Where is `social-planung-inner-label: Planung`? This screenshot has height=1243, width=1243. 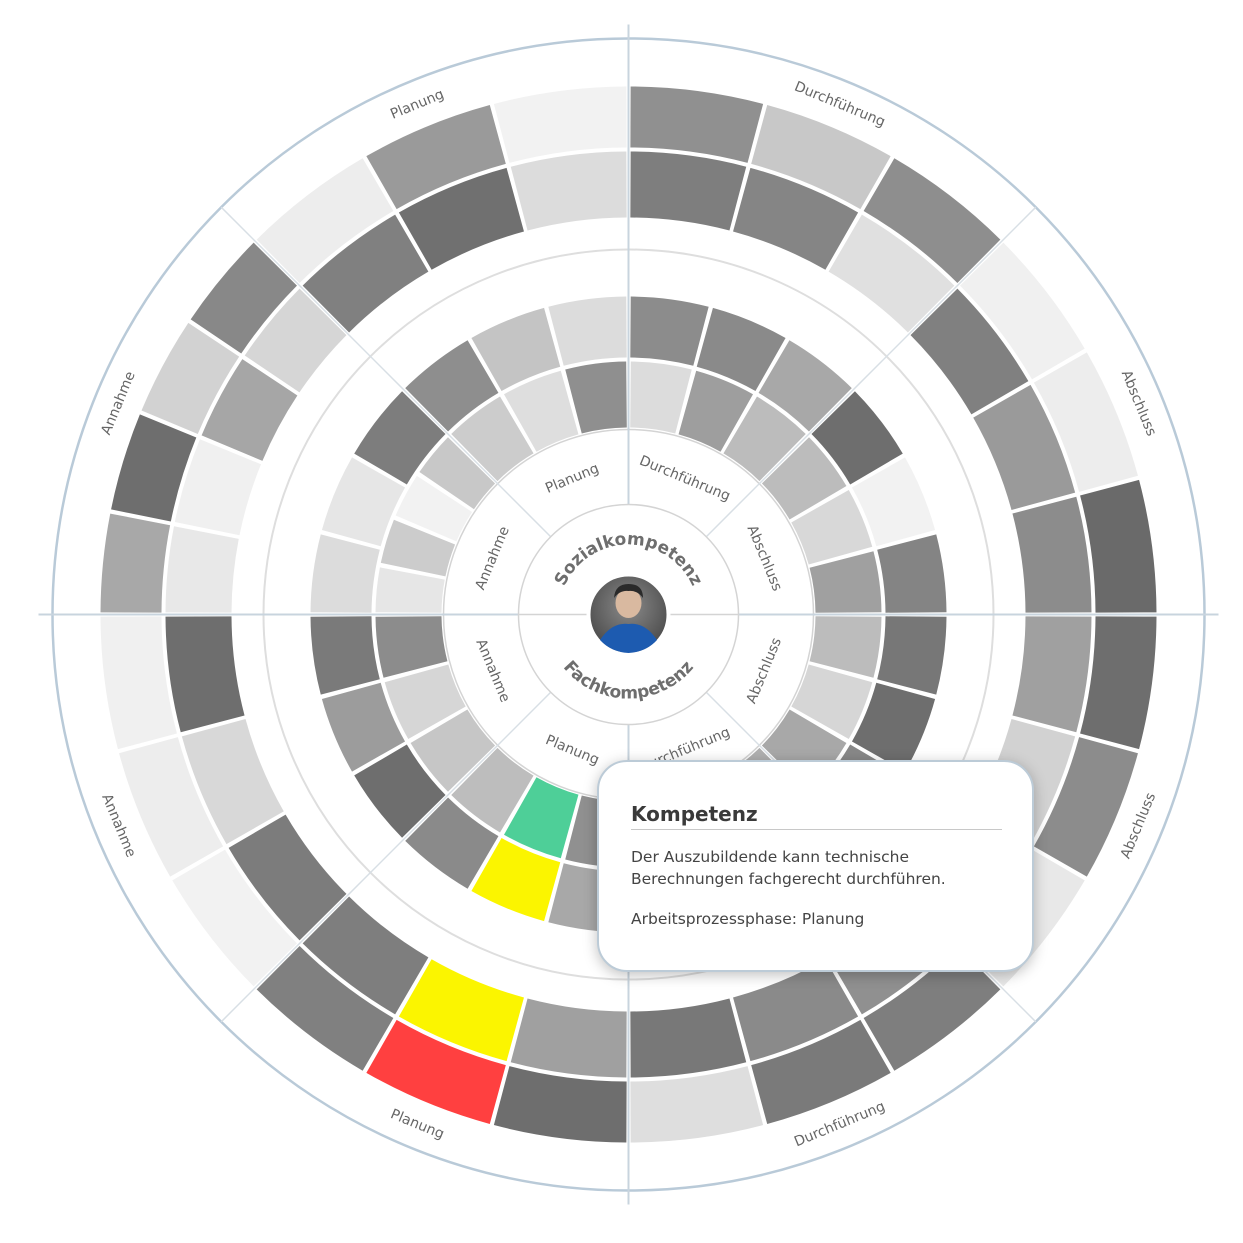
social-planung-inner-label: Planung is located at coordinates (572, 479).